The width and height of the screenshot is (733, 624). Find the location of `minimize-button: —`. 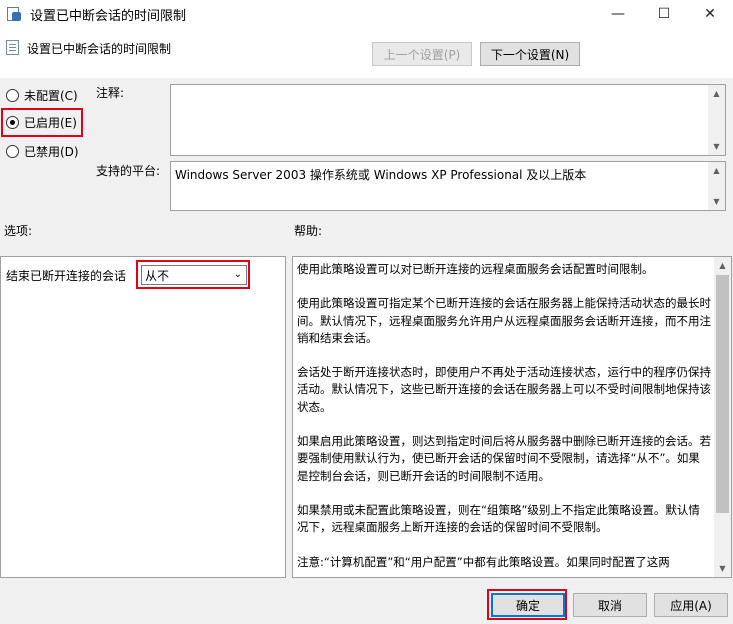

minimize-button: — is located at coordinates (618, 14).